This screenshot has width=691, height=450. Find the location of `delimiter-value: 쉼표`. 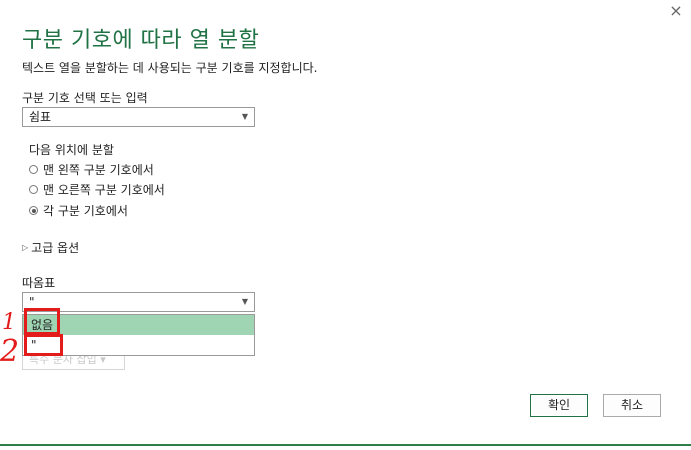

delimiter-value: 쉼표 is located at coordinates (40, 117).